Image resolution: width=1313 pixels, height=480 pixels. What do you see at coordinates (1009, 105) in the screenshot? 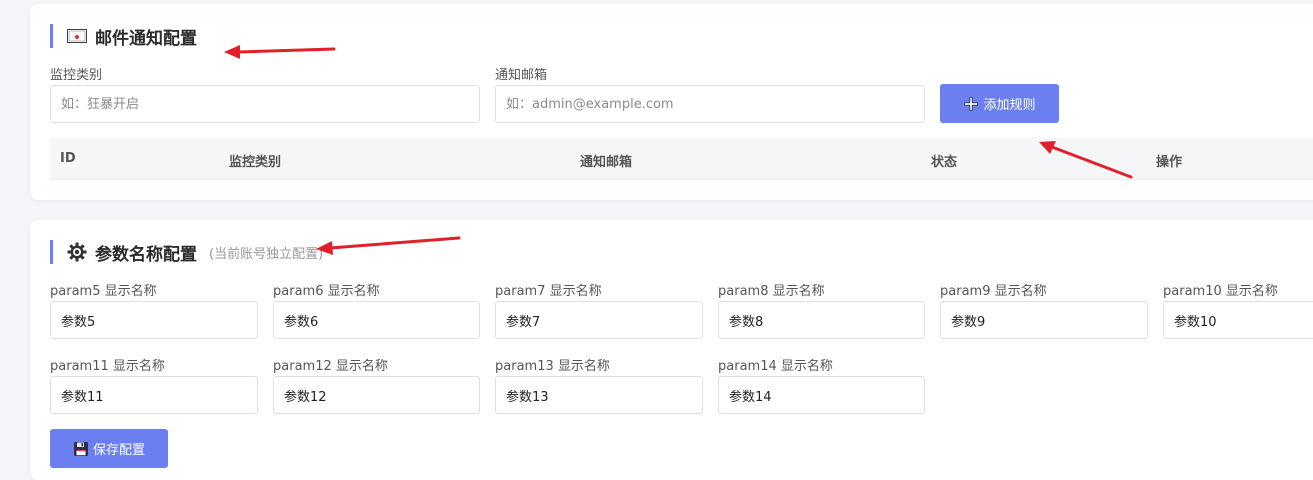
I see `add-rule-label: 添加规则` at bounding box center [1009, 105].